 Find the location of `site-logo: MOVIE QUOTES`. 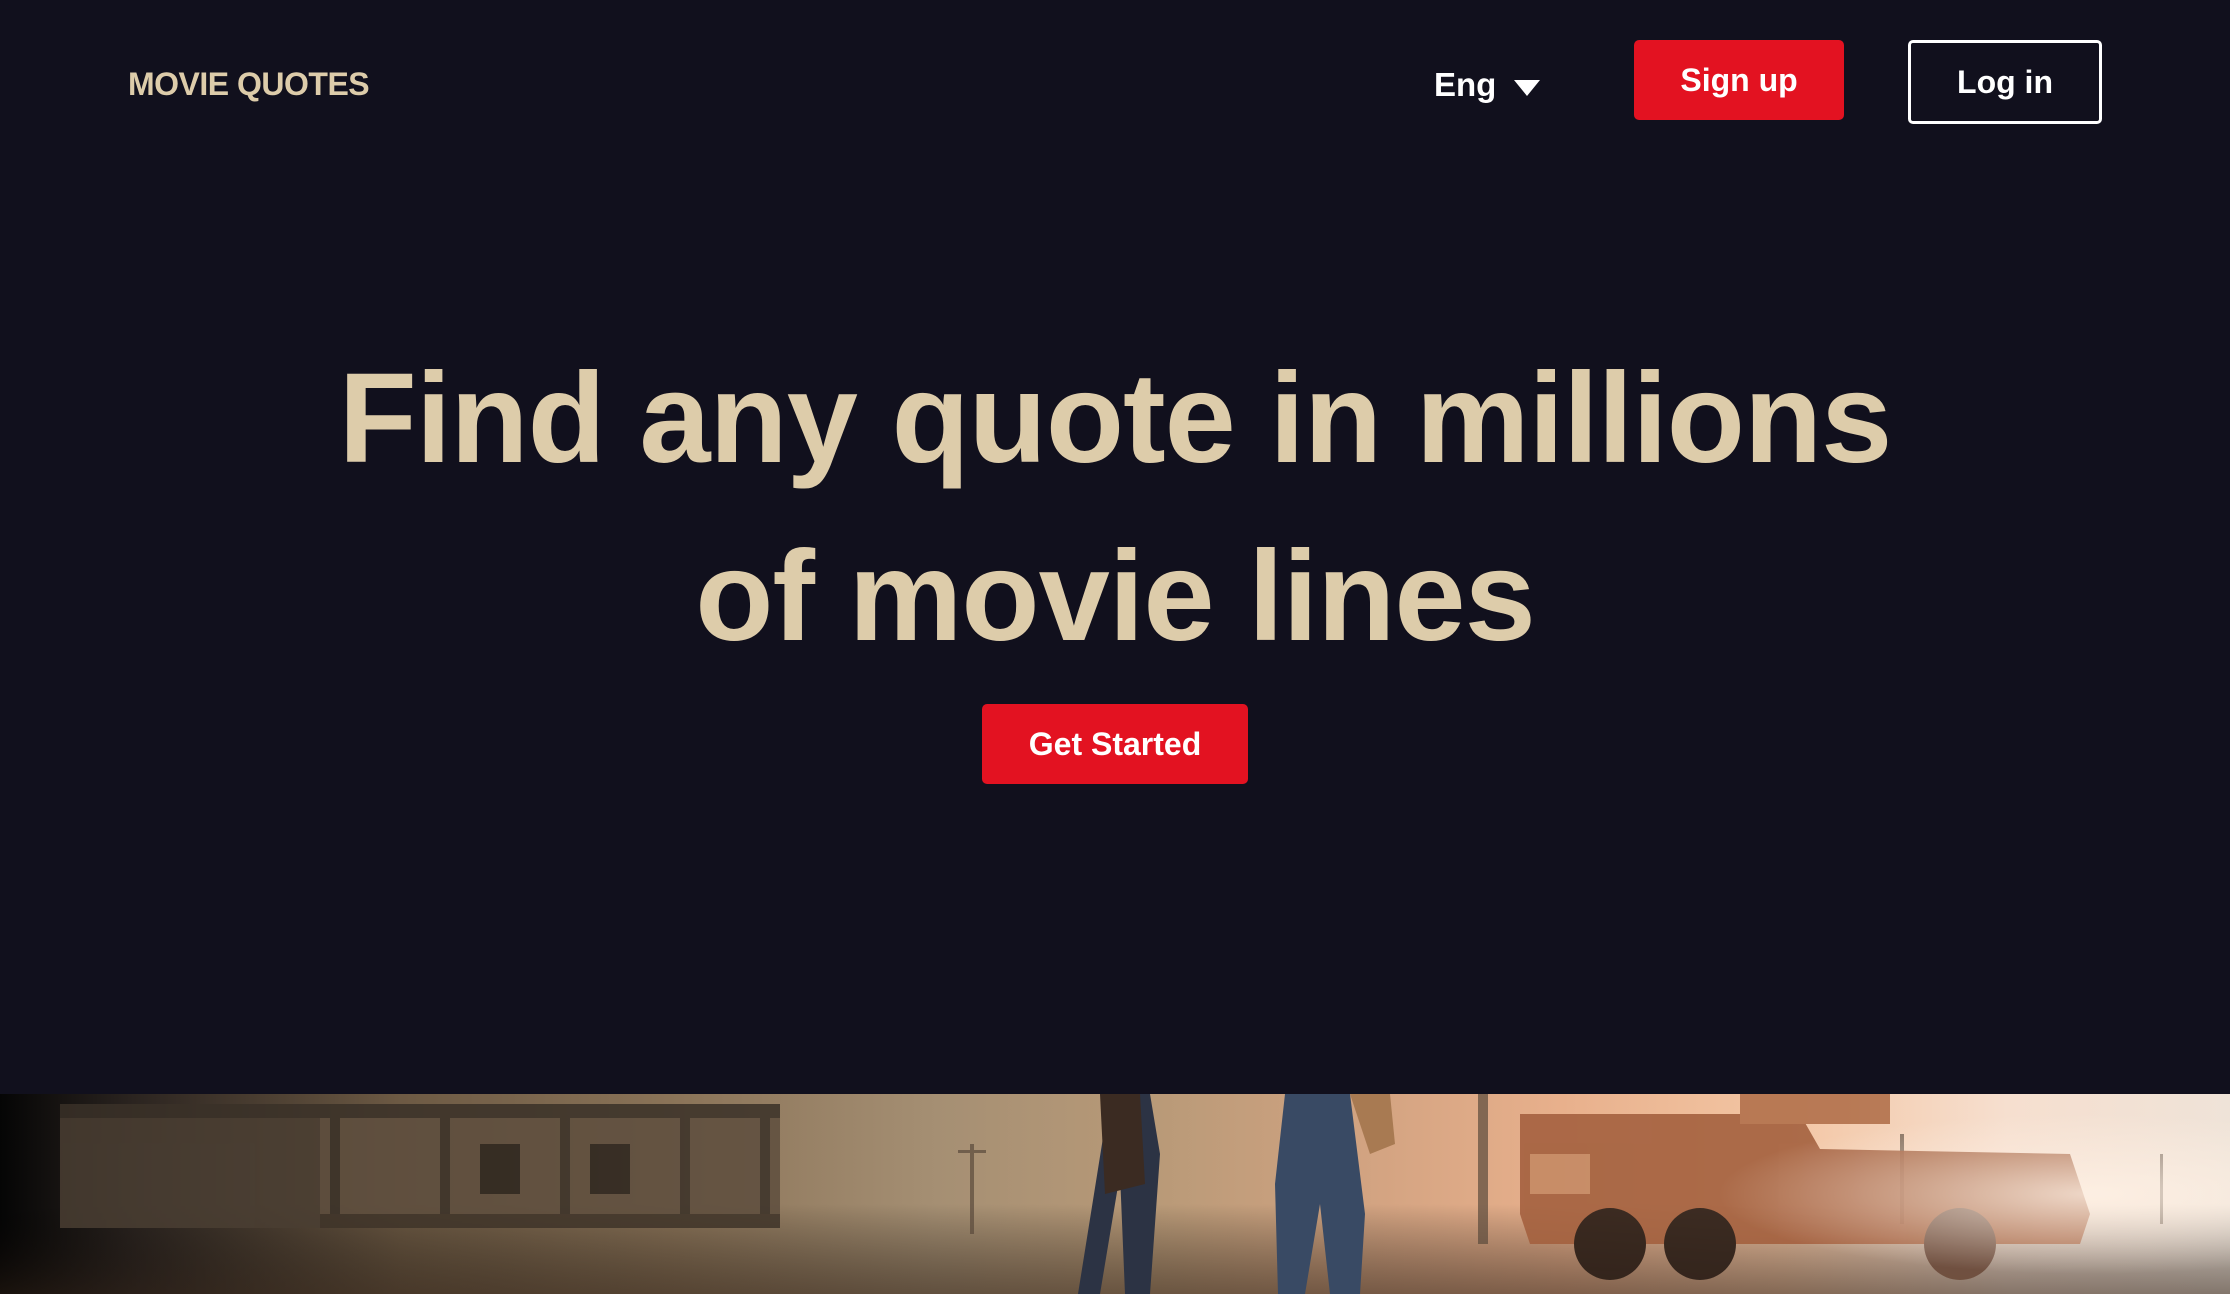

site-logo: MOVIE QUOTES is located at coordinates (249, 84).